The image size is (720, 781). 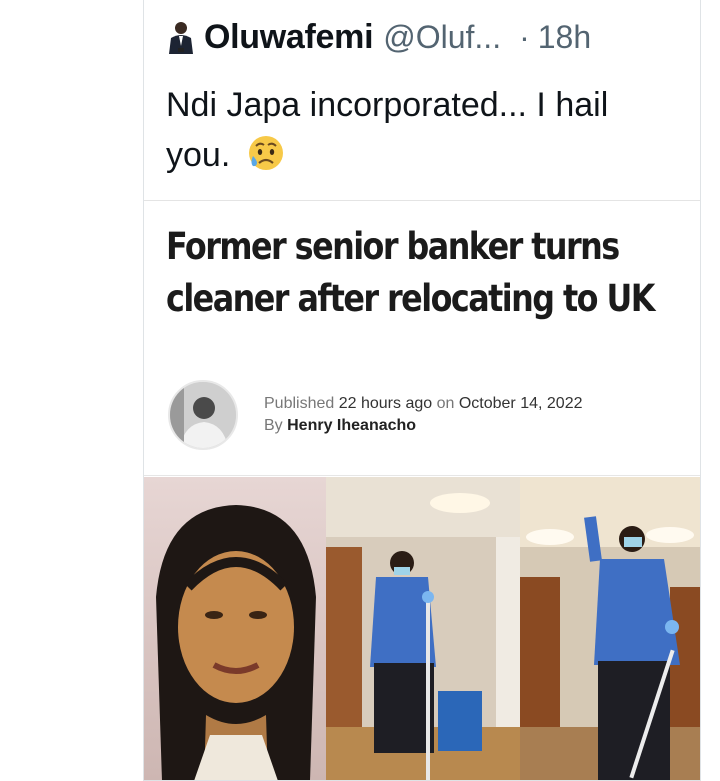 What do you see at coordinates (520, 403) in the screenshot?
I see `published-date: October 14, 2022` at bounding box center [520, 403].